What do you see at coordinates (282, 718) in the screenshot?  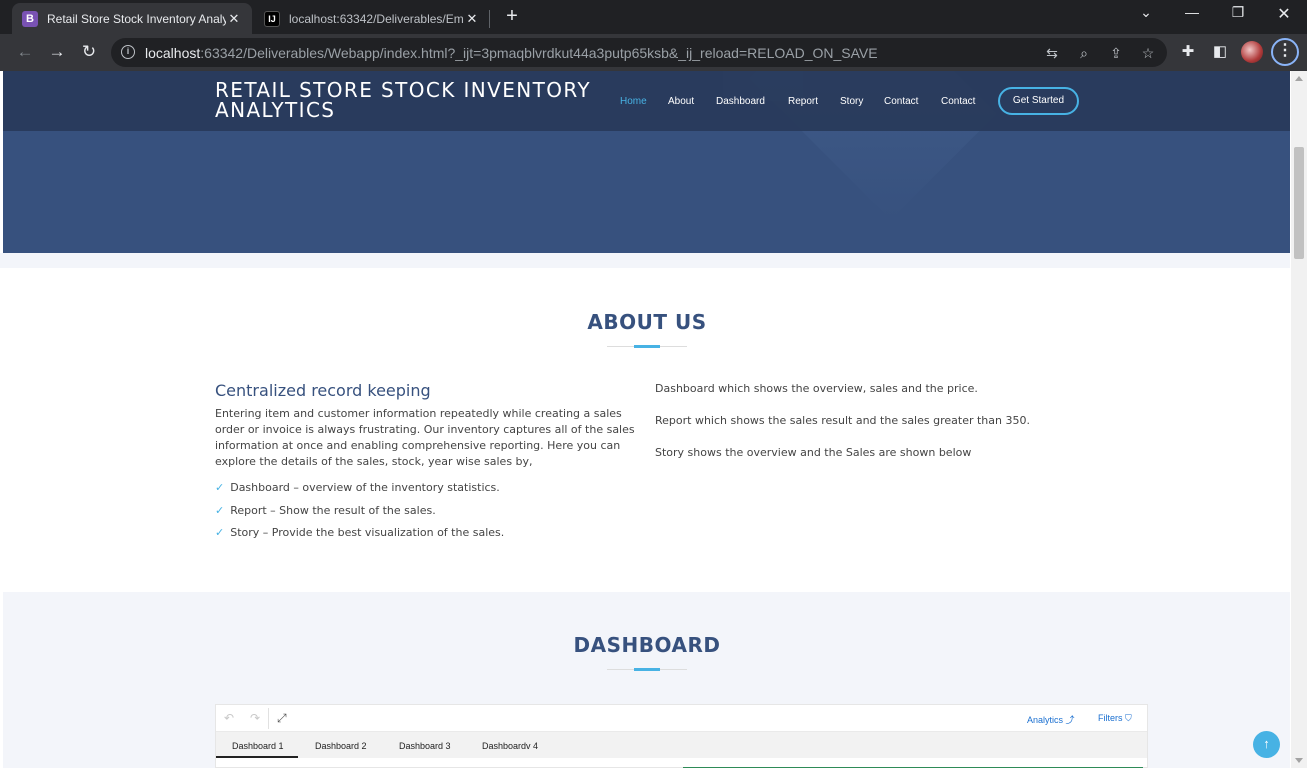 I see `fullscreen-icon: ⤢` at bounding box center [282, 718].